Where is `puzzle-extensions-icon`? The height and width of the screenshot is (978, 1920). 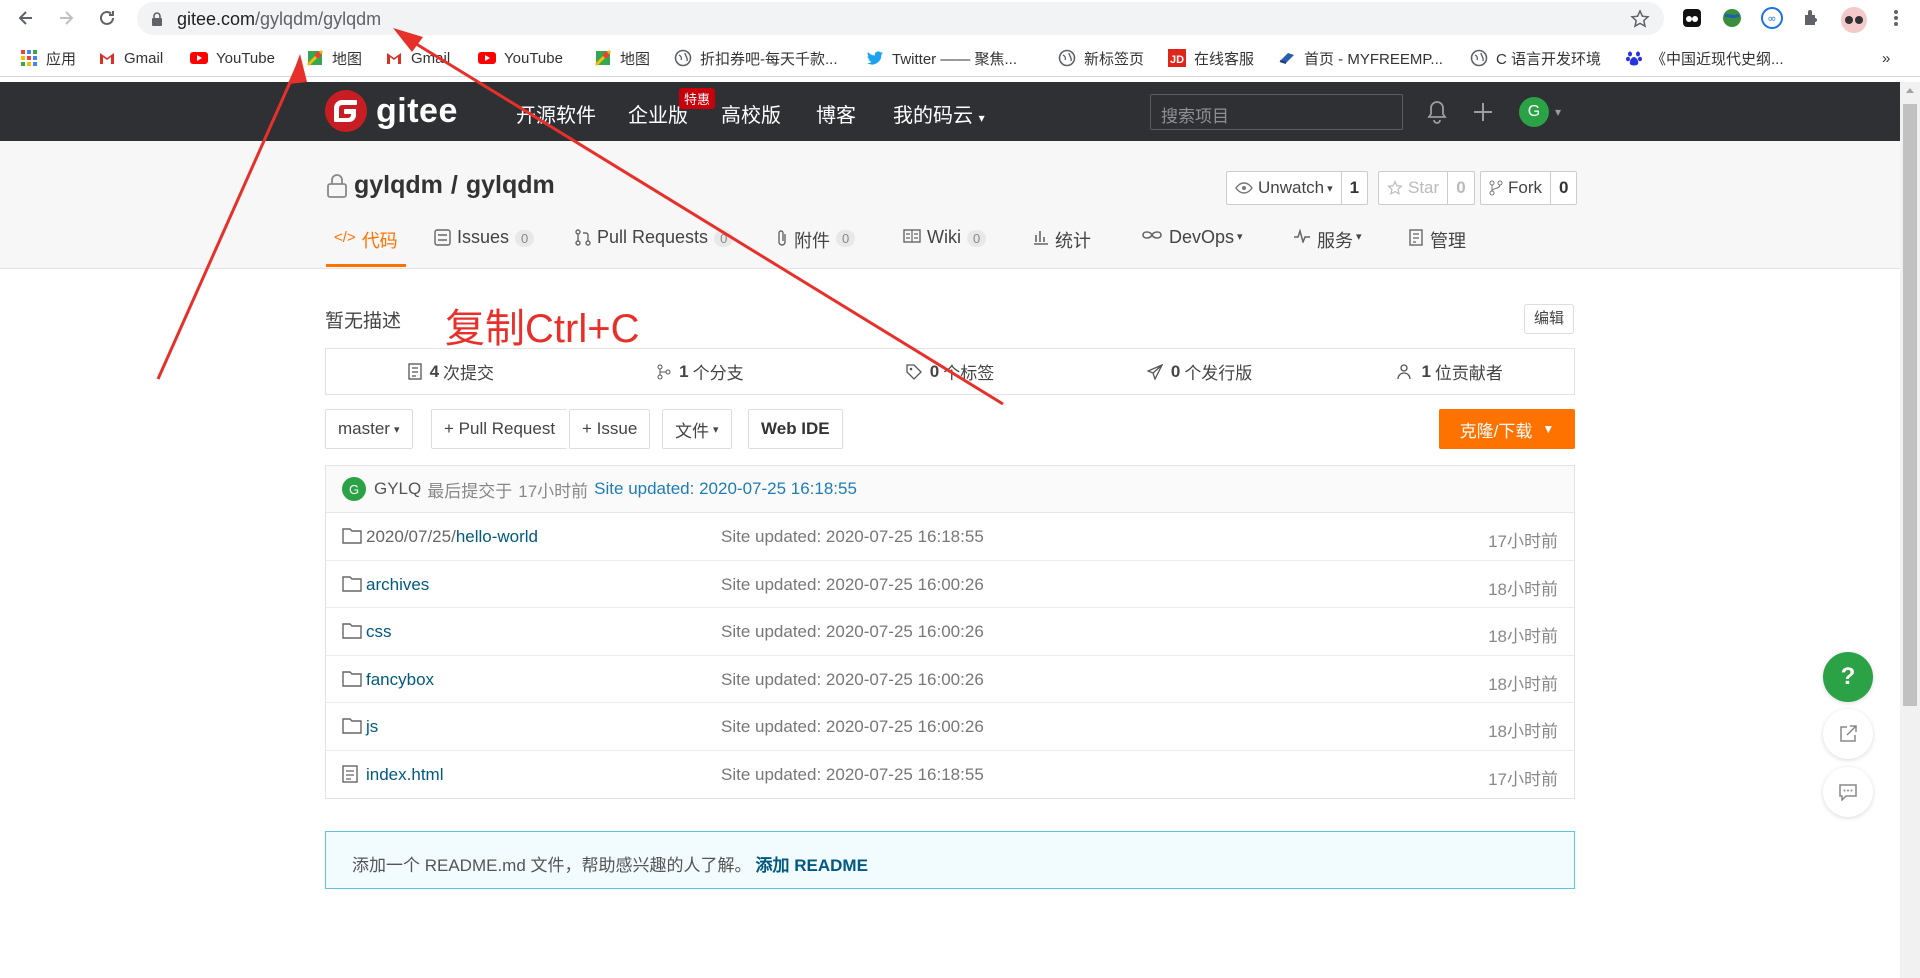
puzzle-extensions-icon is located at coordinates (1812, 18).